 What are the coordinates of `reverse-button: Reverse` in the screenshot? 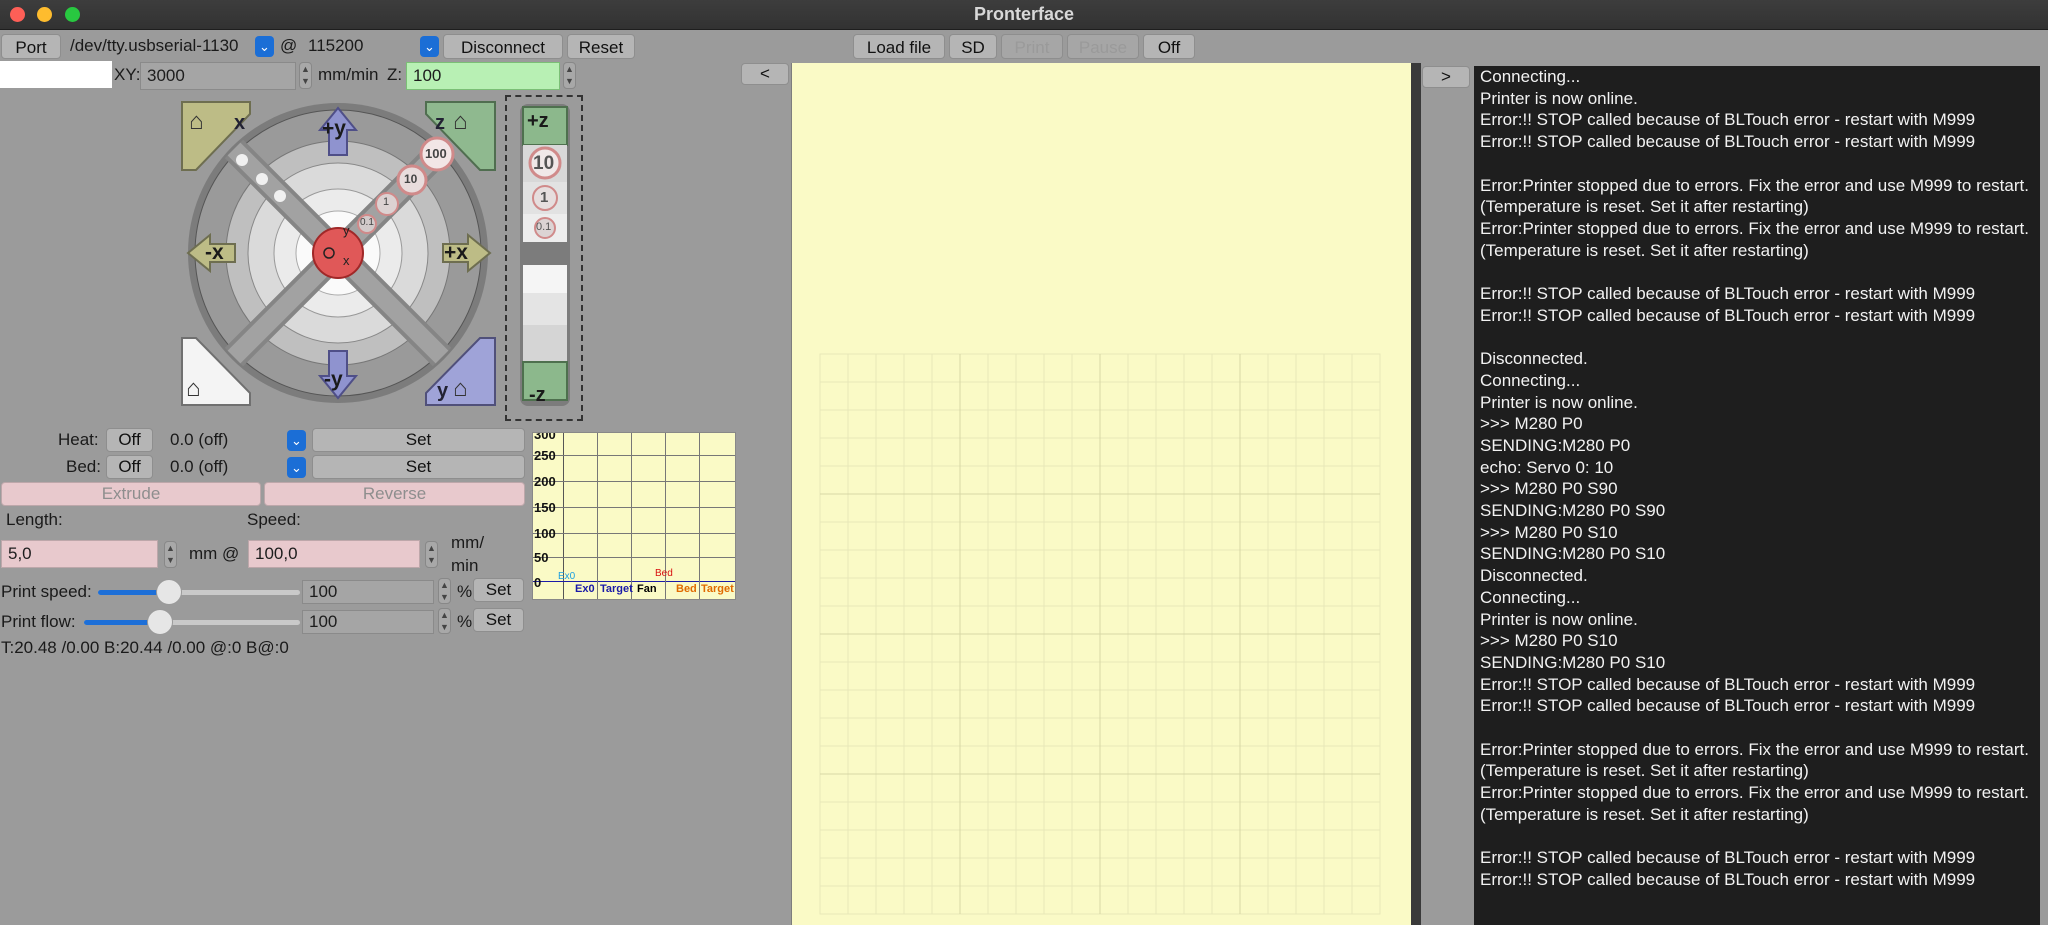 It's located at (394, 494).